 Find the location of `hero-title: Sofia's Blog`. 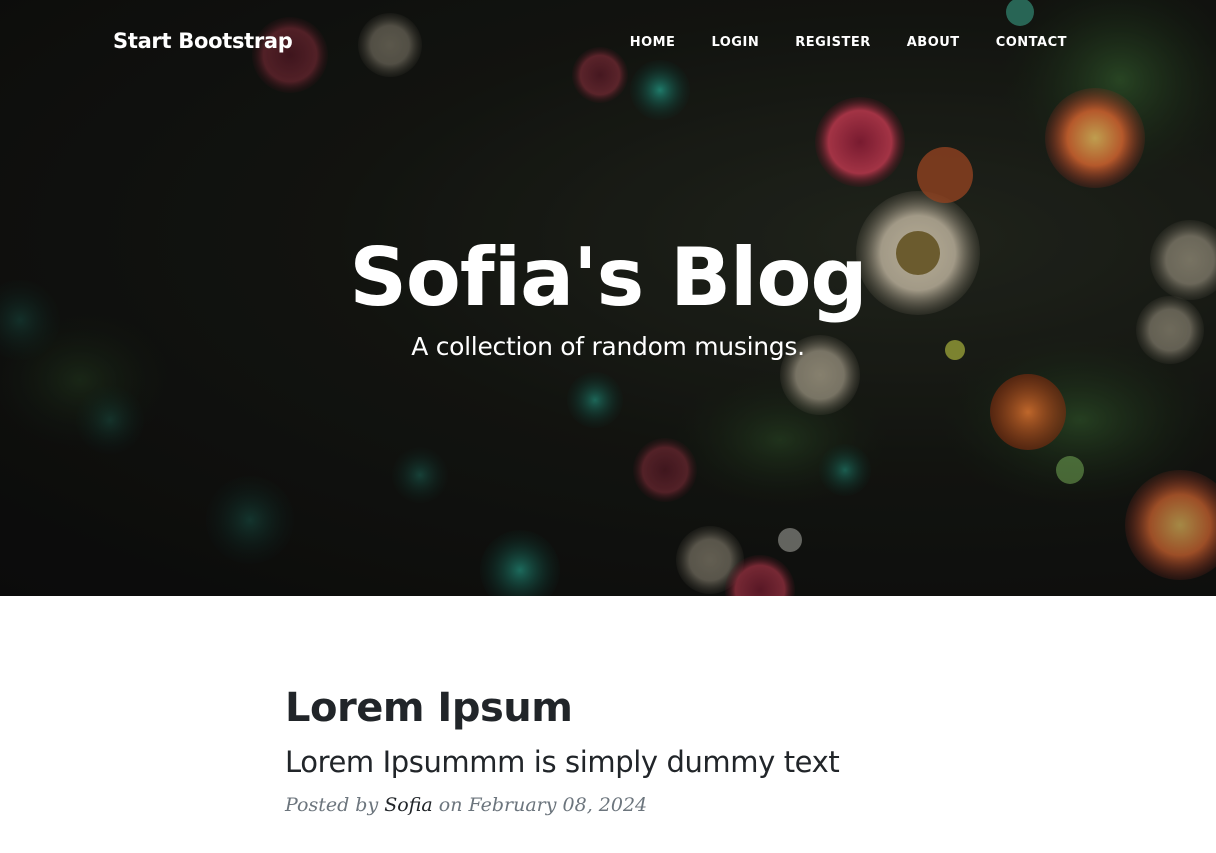

hero-title: Sofia's Blog is located at coordinates (608, 277).